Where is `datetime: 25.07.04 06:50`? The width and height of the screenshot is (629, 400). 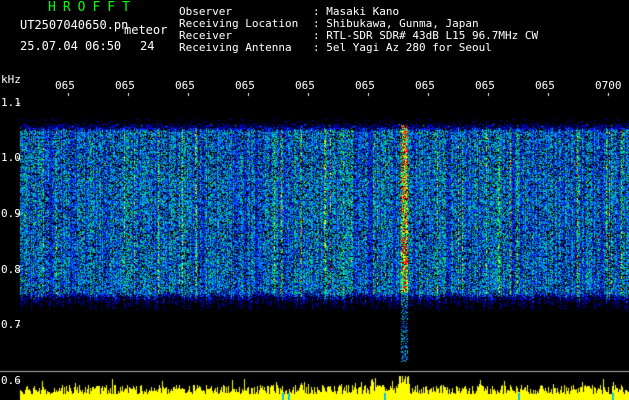 datetime: 25.07.04 06:50 is located at coordinates (71, 46).